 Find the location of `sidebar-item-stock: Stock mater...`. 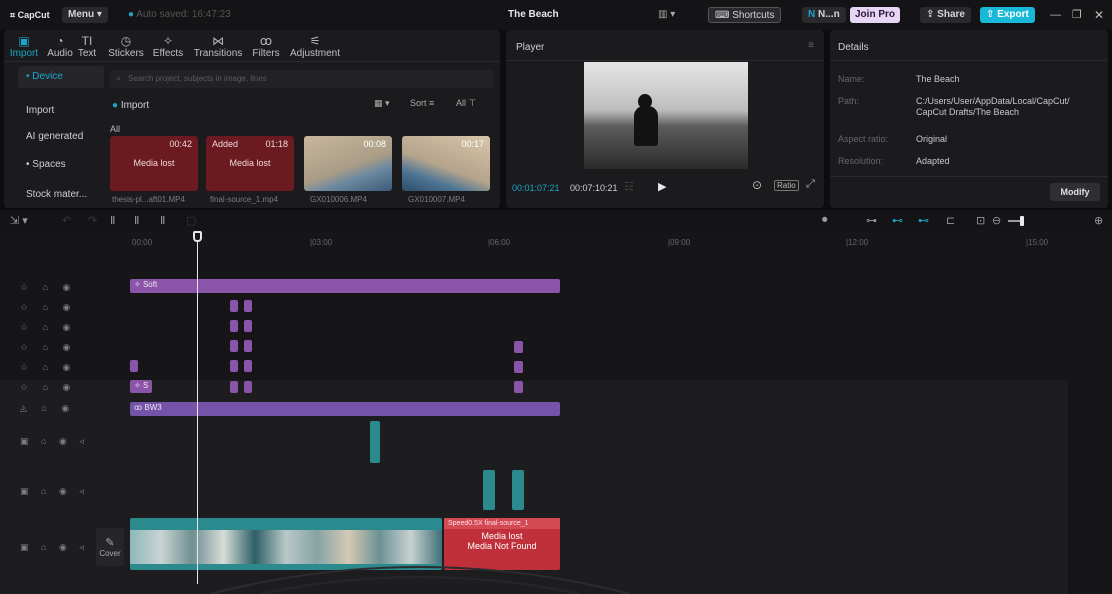

sidebar-item-stock: Stock mater... is located at coordinates (61, 195).